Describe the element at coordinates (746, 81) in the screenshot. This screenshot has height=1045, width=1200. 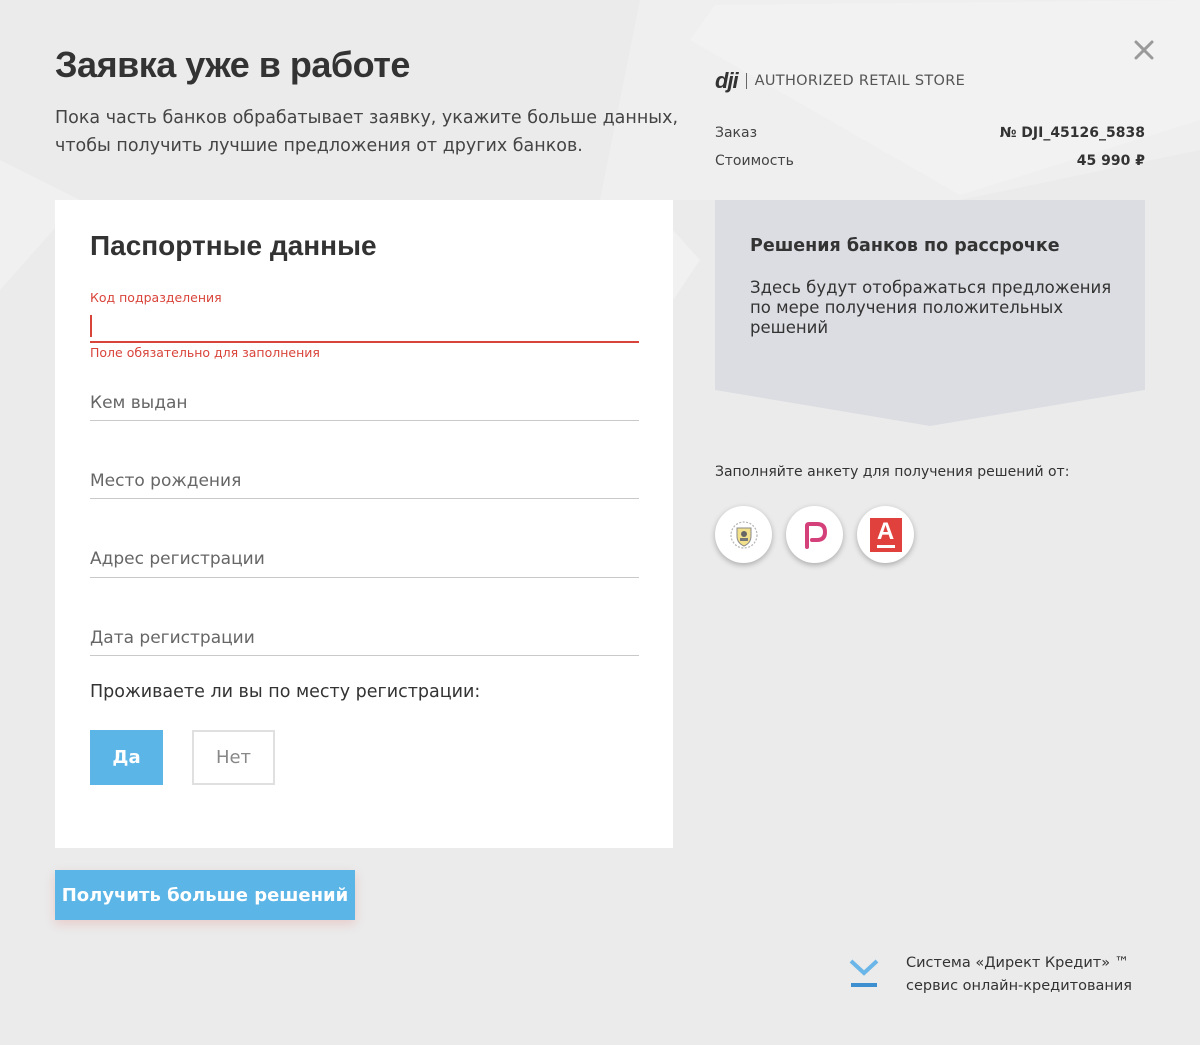
I see `logo-divider` at that location.